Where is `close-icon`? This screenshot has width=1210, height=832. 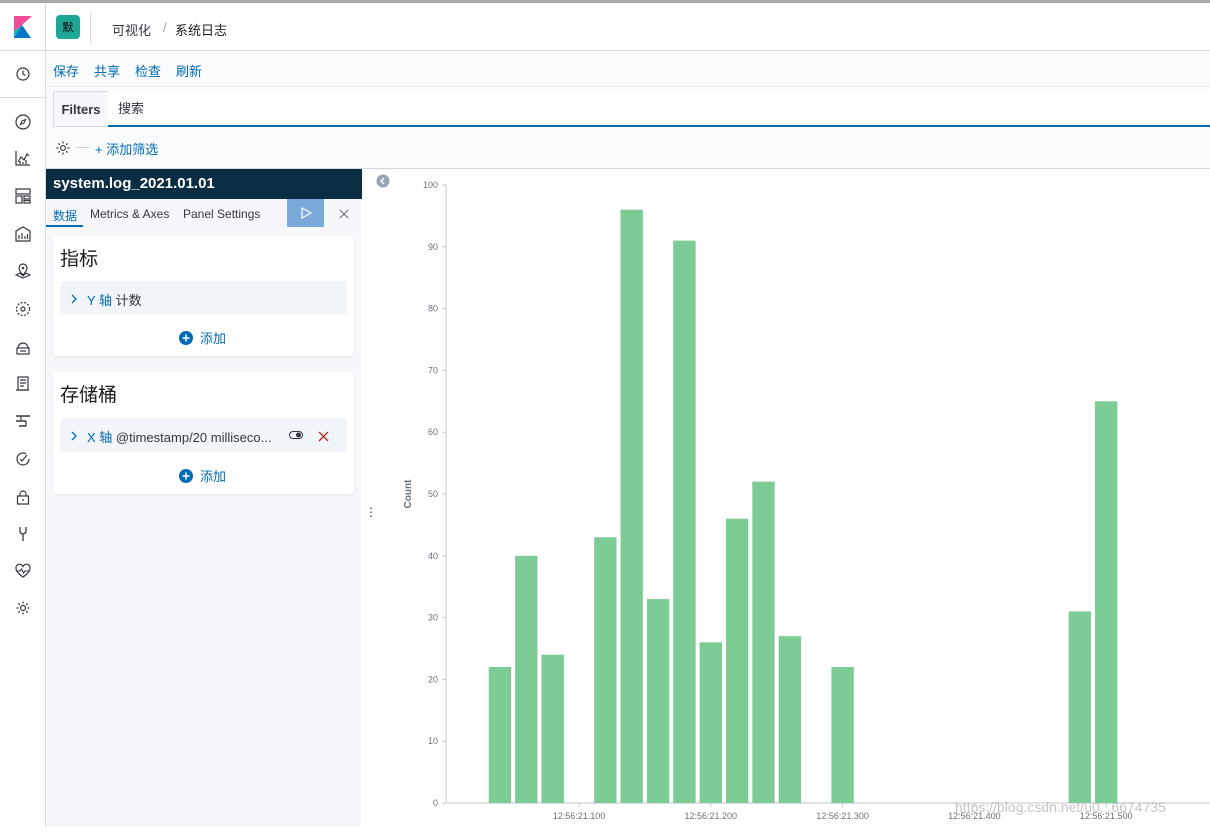 close-icon is located at coordinates (344, 214).